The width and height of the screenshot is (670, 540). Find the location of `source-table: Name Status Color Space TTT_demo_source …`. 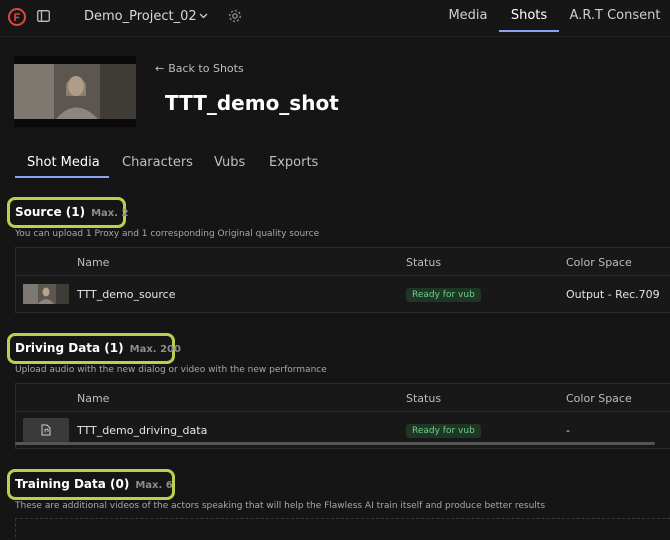

source-table: Name Status Color Space TTT_demo_source … is located at coordinates (342, 280).